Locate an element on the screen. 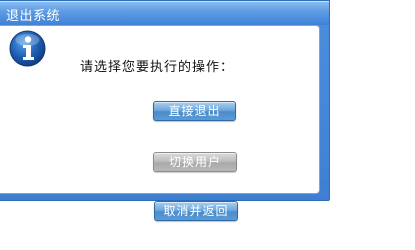 The width and height of the screenshot is (415, 250). window-title: 退出系统 is located at coordinates (33, 16).